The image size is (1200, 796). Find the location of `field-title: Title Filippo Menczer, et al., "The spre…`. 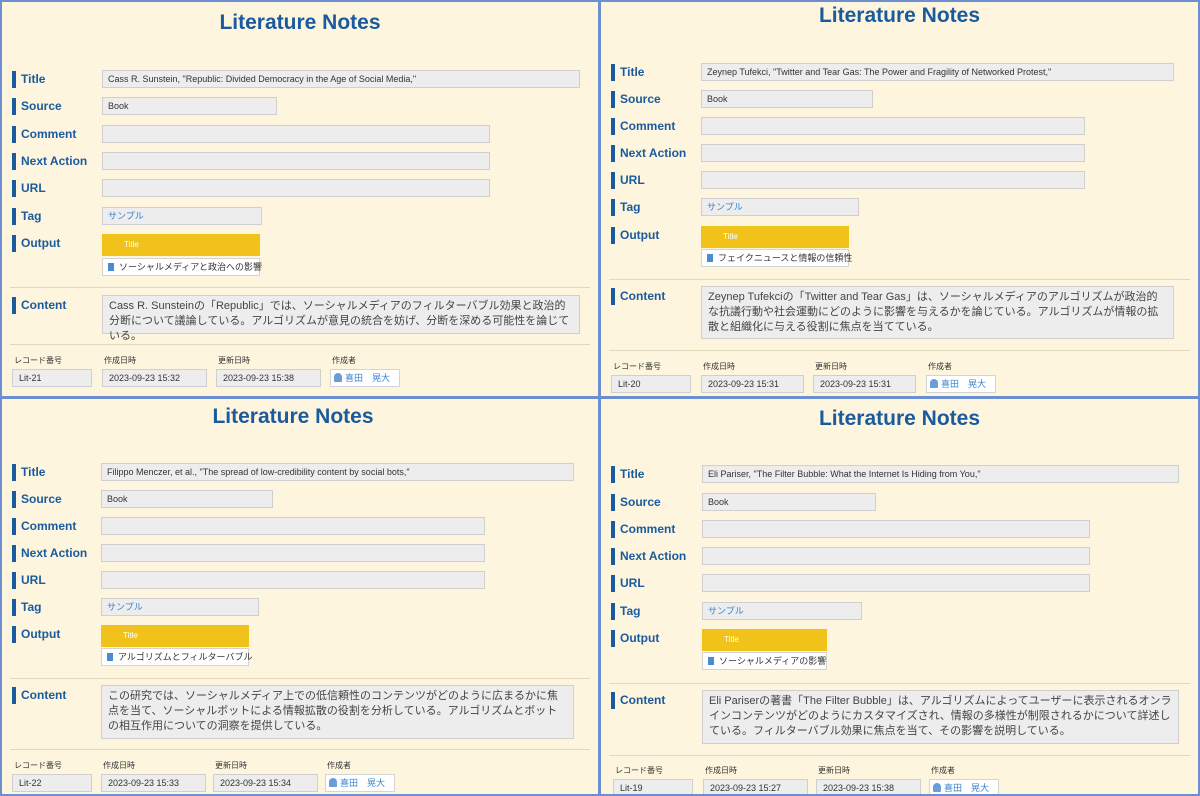

field-title: Title Filippo Menczer, et al., "The spre… is located at coordinates (300, 473).